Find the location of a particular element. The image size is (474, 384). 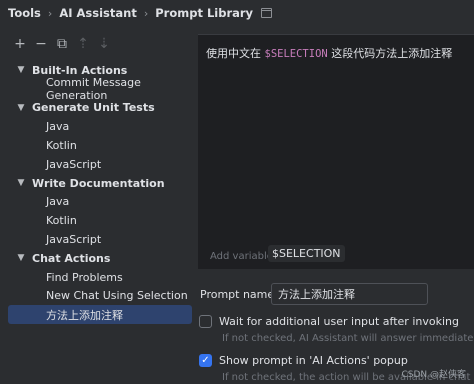

add-variable-label: Add variable: is located at coordinates (243, 256).